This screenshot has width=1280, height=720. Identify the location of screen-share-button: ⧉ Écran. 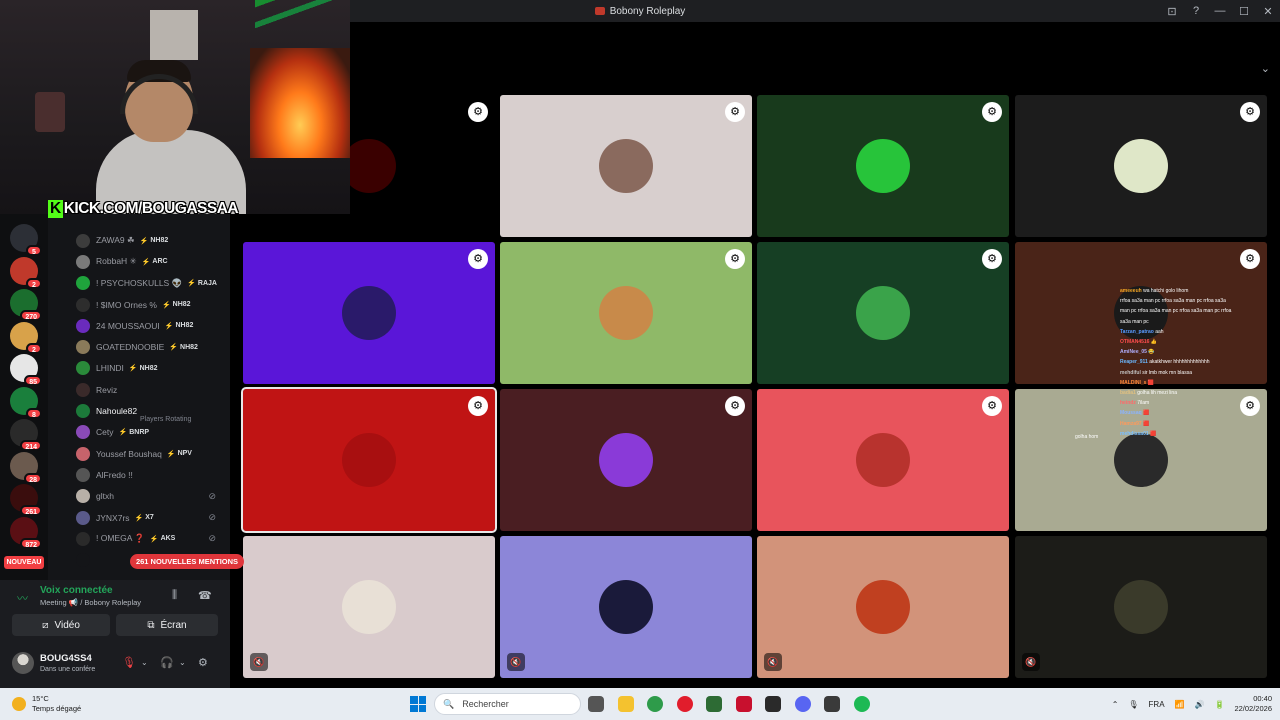
(167, 625).